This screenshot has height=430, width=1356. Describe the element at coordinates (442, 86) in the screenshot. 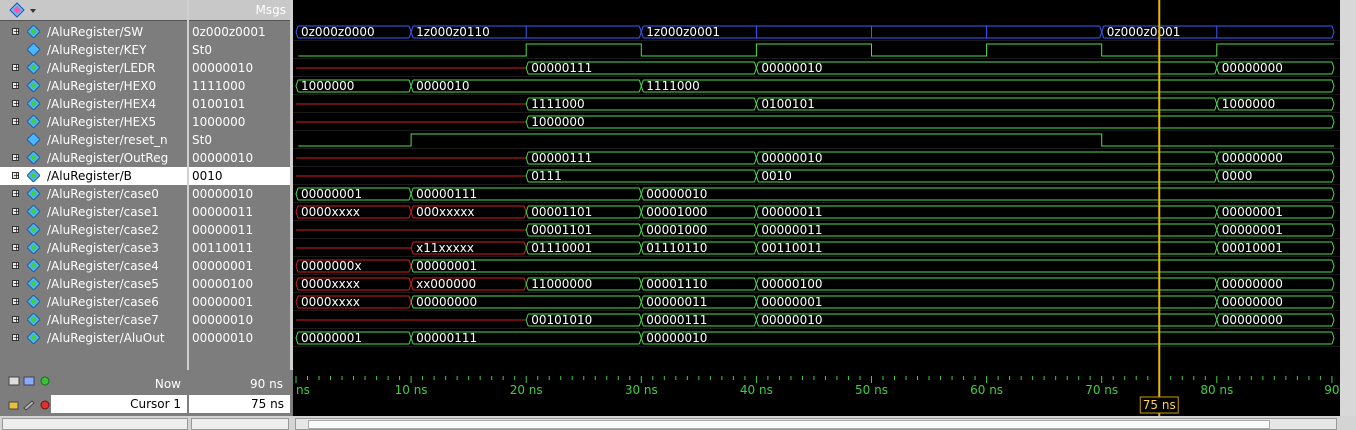

I see `wave-value-label: 0000010` at that location.